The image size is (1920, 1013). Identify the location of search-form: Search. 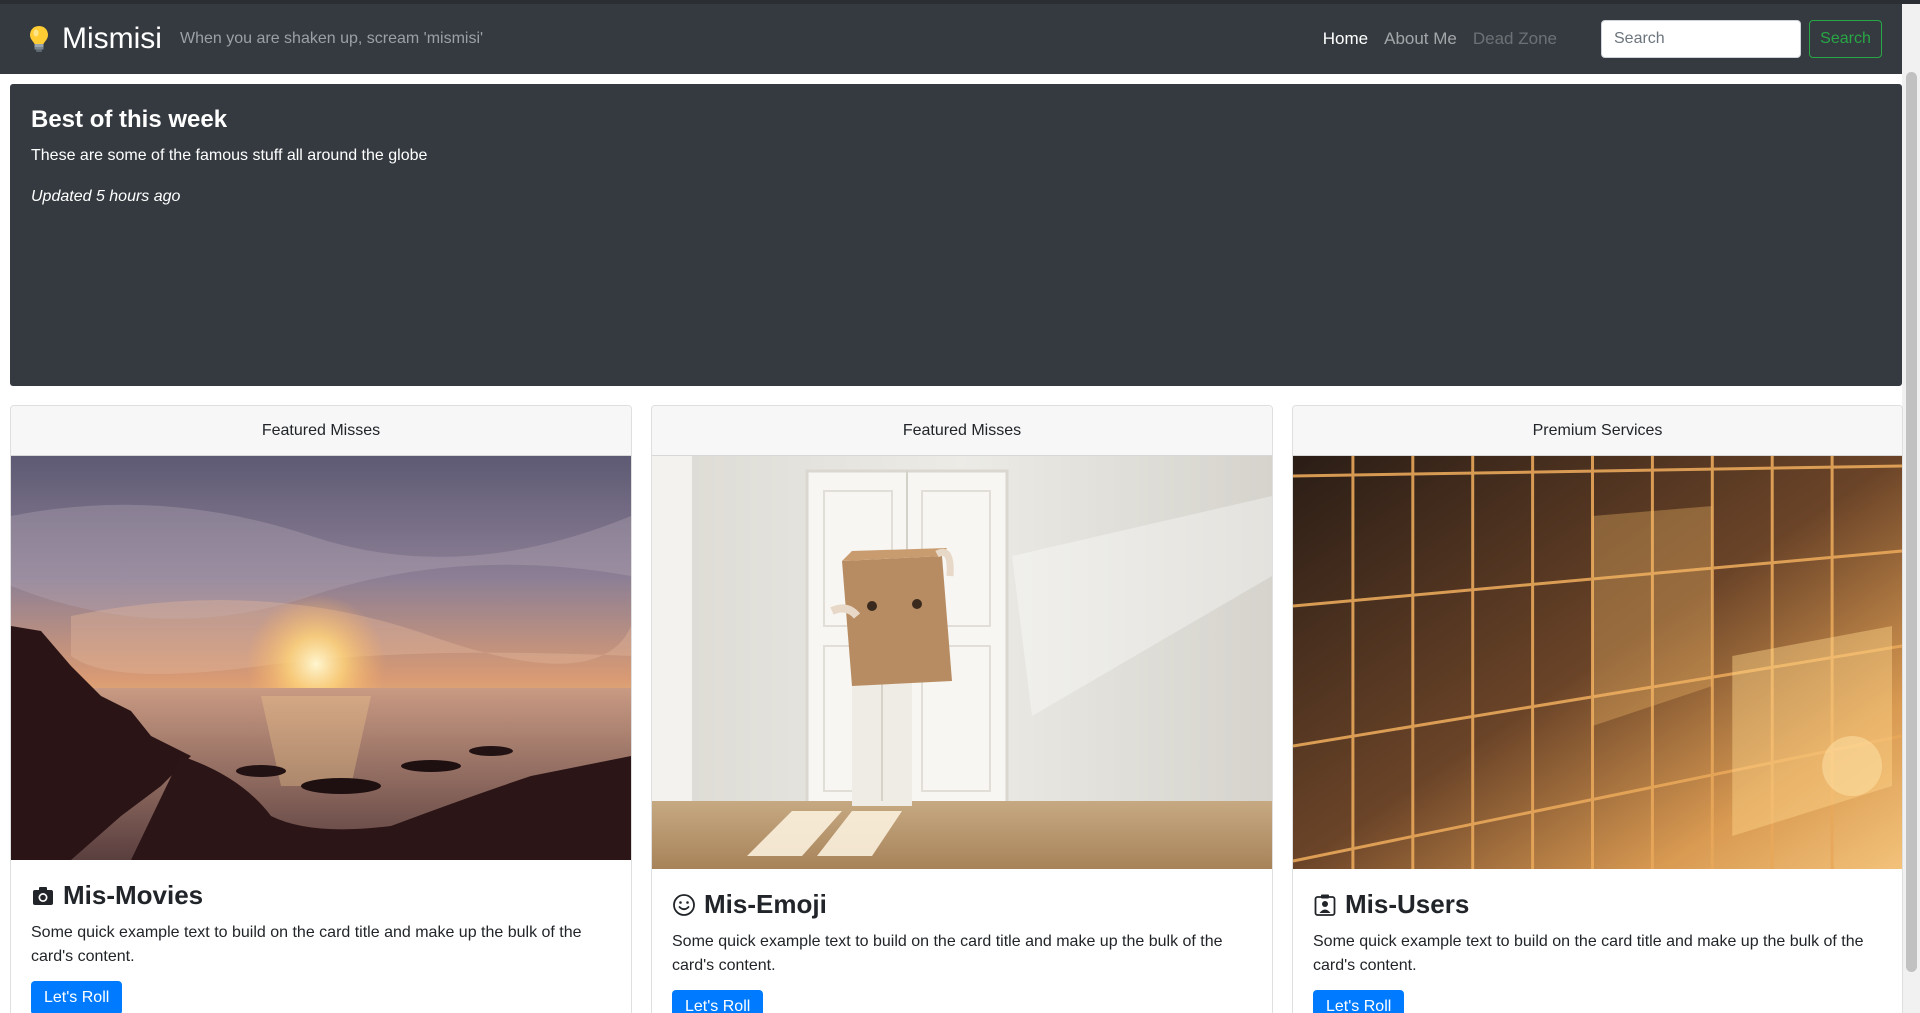
(1741, 39).